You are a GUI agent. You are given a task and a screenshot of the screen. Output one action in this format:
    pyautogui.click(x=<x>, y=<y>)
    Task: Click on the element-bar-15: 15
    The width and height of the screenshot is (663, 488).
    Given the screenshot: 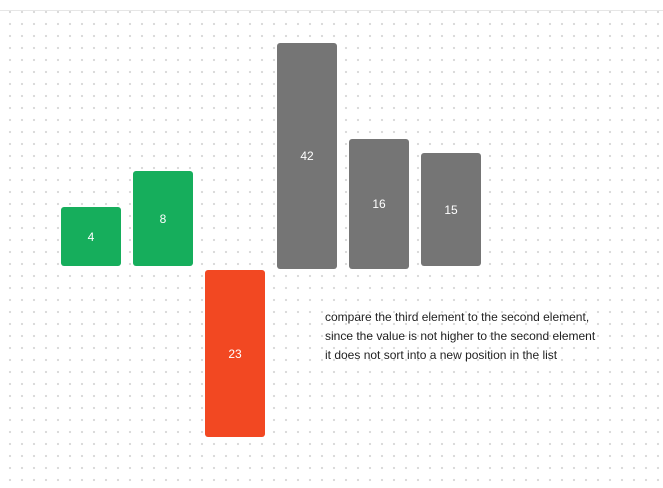 What is the action you would take?
    pyautogui.click(x=451, y=209)
    